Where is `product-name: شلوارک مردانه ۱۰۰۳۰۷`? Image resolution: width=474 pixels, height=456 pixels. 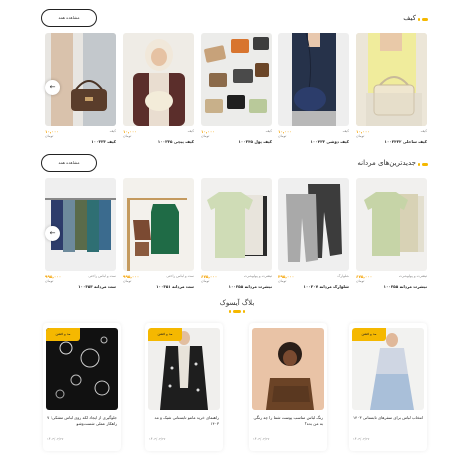 product-name: شلوارک مردانه ۱۰۰۳۰۷ is located at coordinates (326, 286).